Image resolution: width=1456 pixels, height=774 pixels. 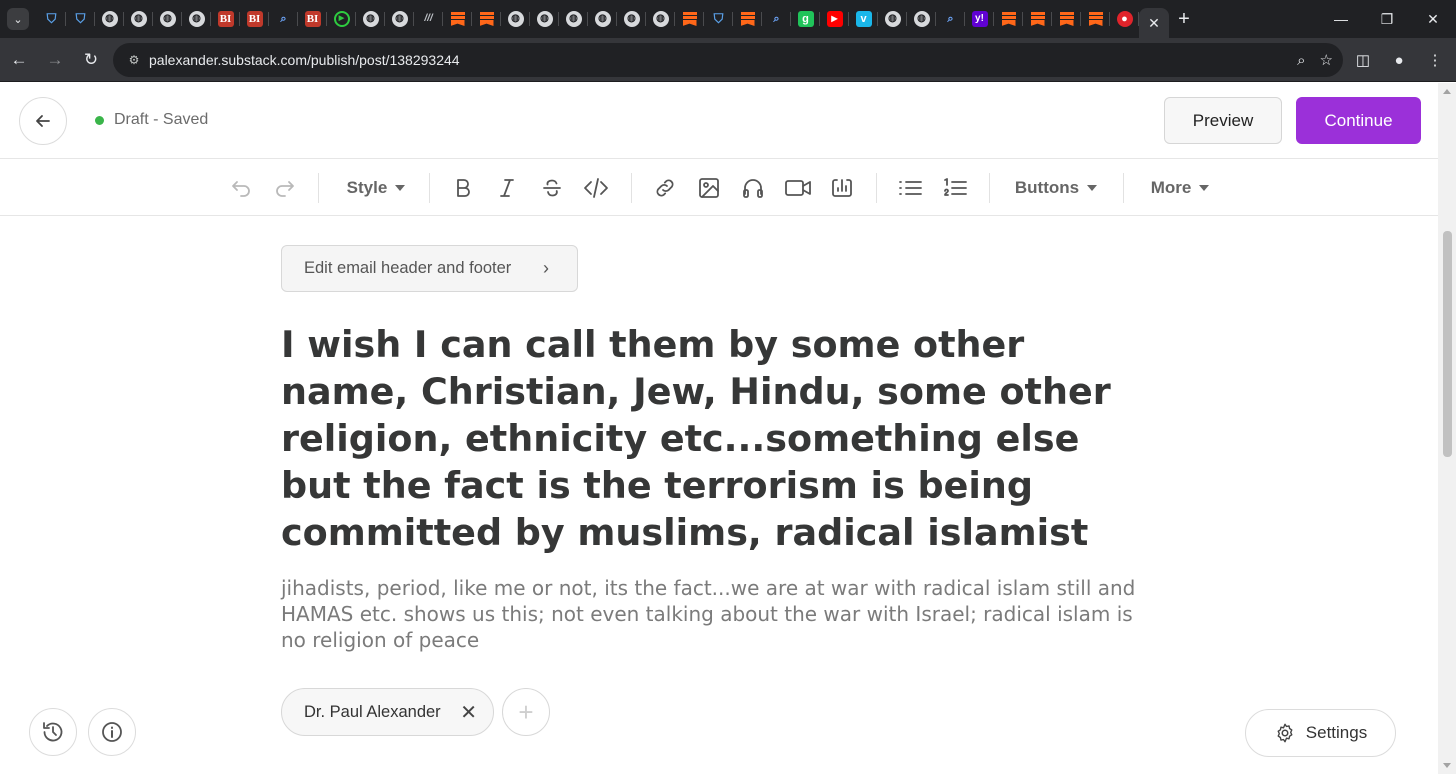 I want to click on browser-tab: y!, so click(x=979, y=19).